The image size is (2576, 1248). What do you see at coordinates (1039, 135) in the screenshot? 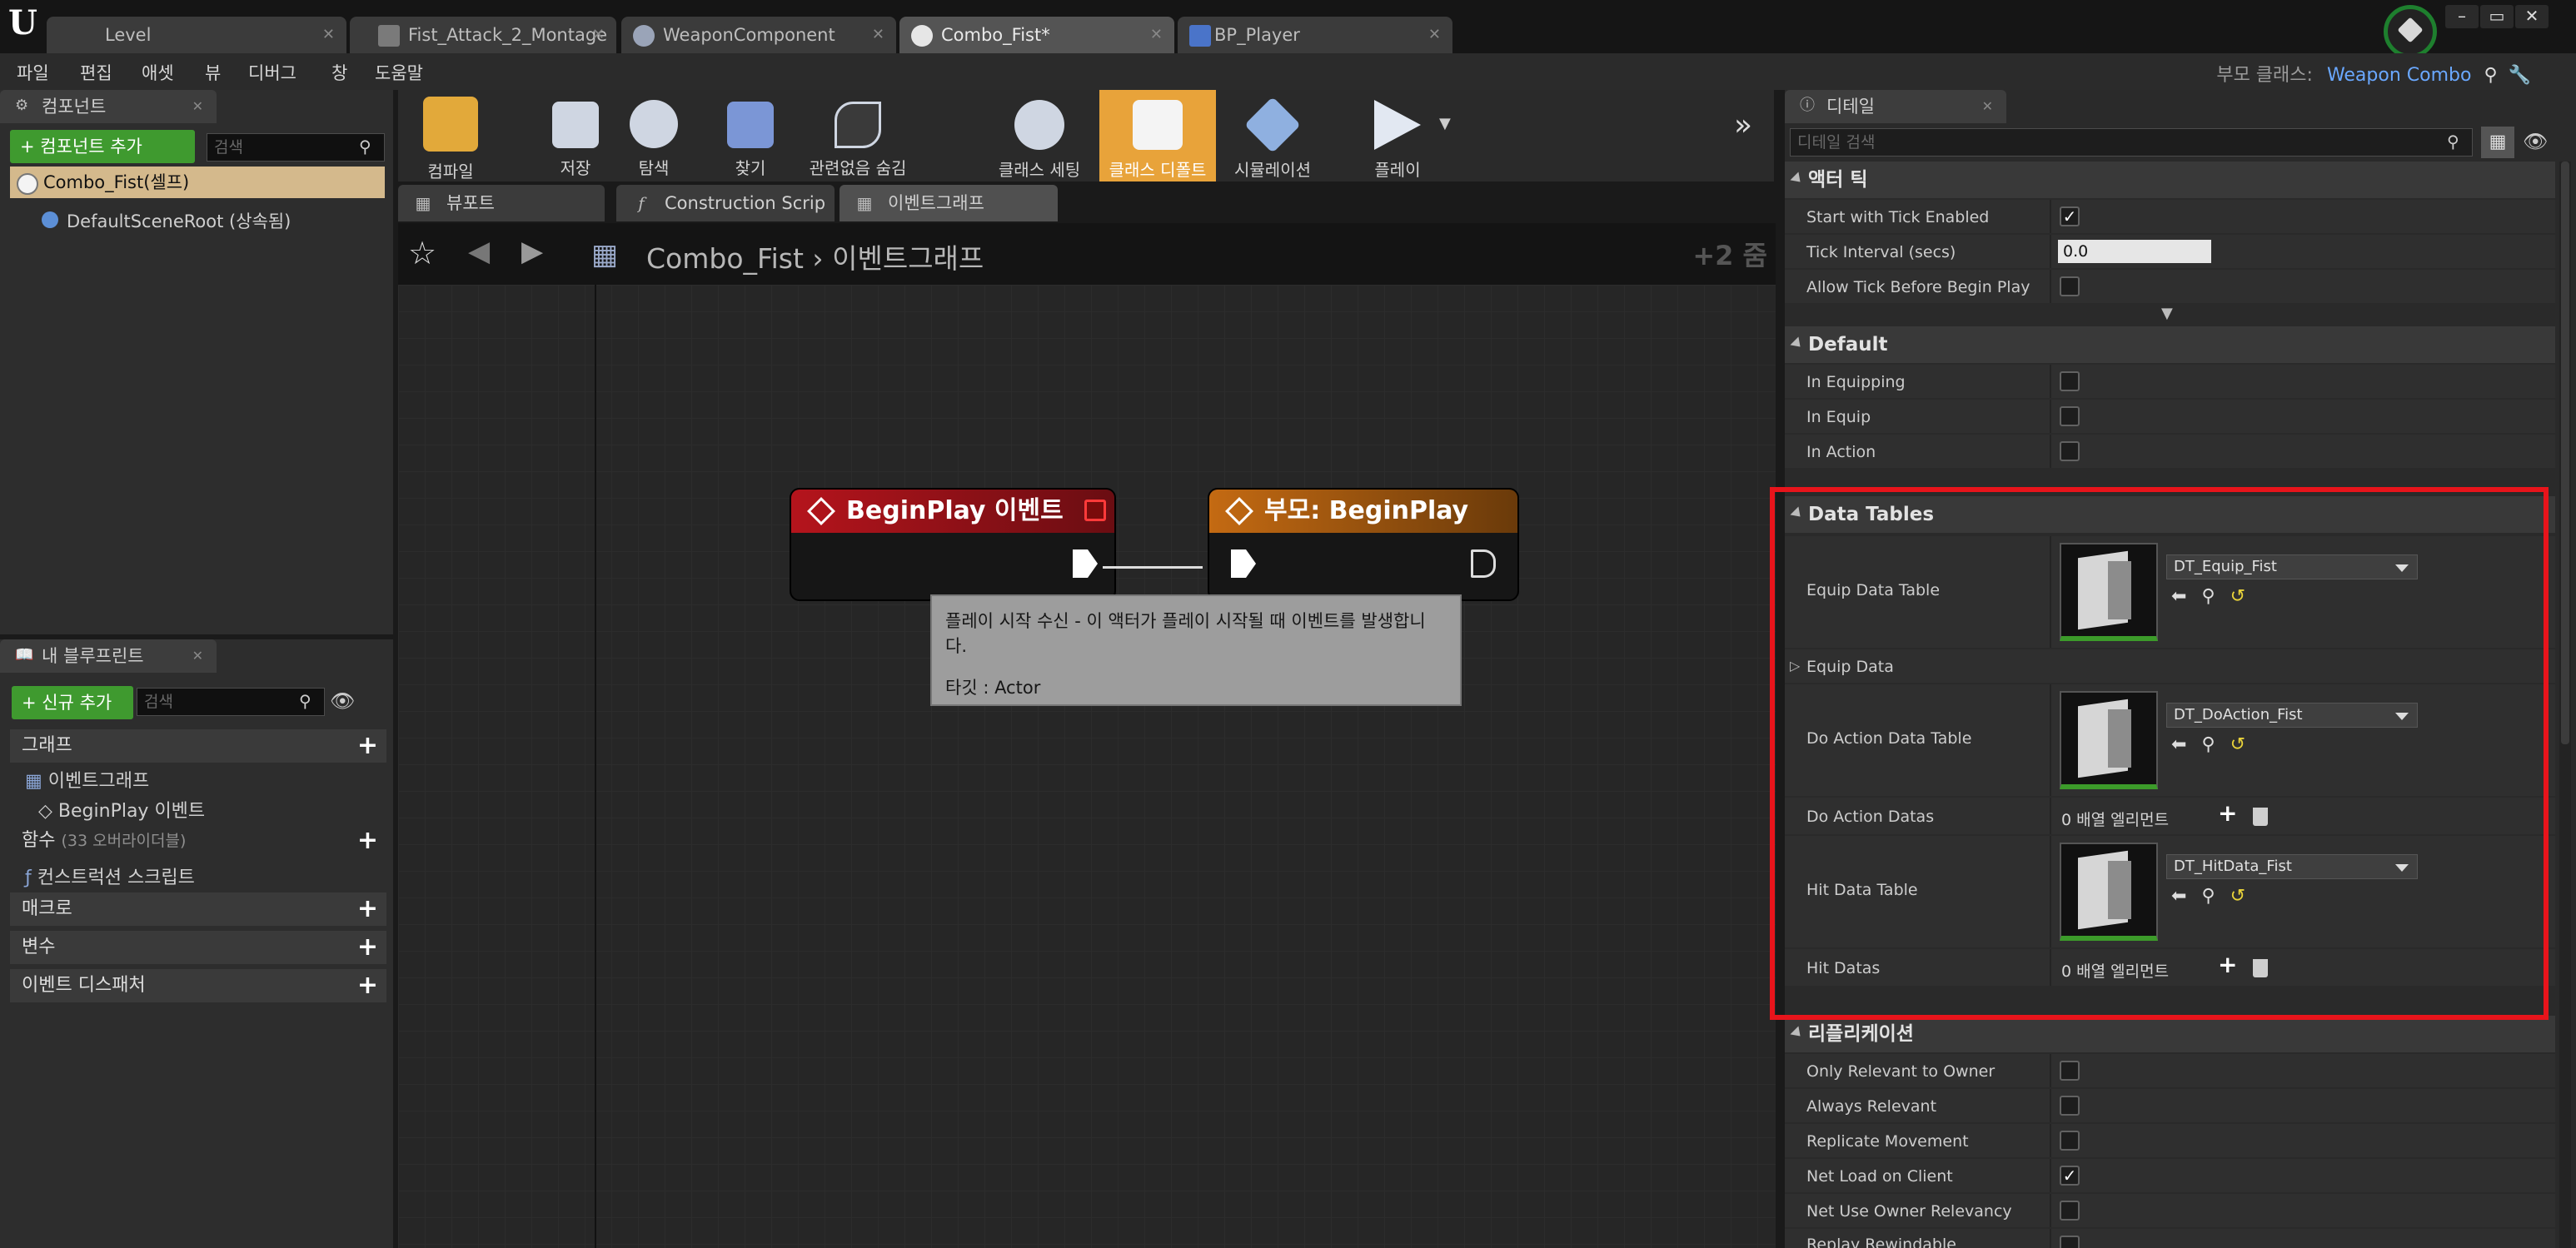
I see `class-settings-button: 클래스 세팅` at bounding box center [1039, 135].